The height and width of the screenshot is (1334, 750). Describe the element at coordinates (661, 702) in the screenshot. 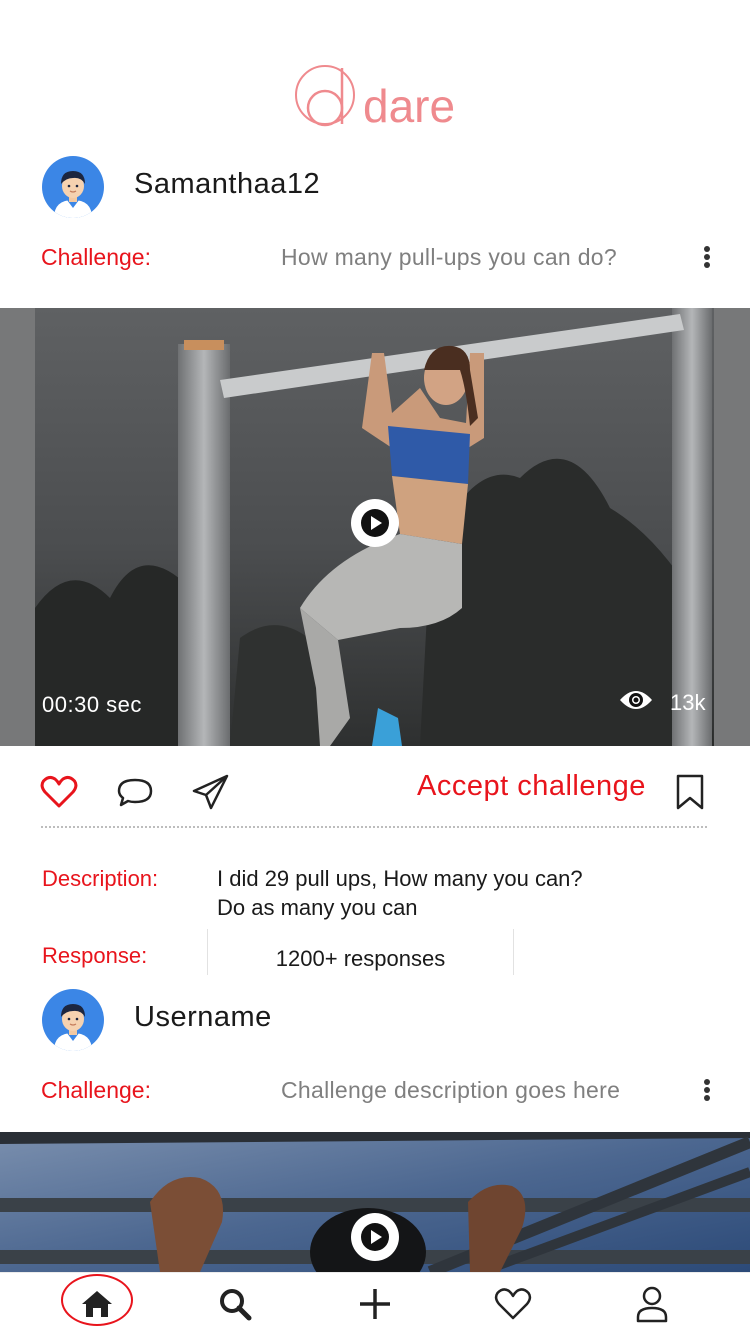

I see `view-count: 13k` at that location.